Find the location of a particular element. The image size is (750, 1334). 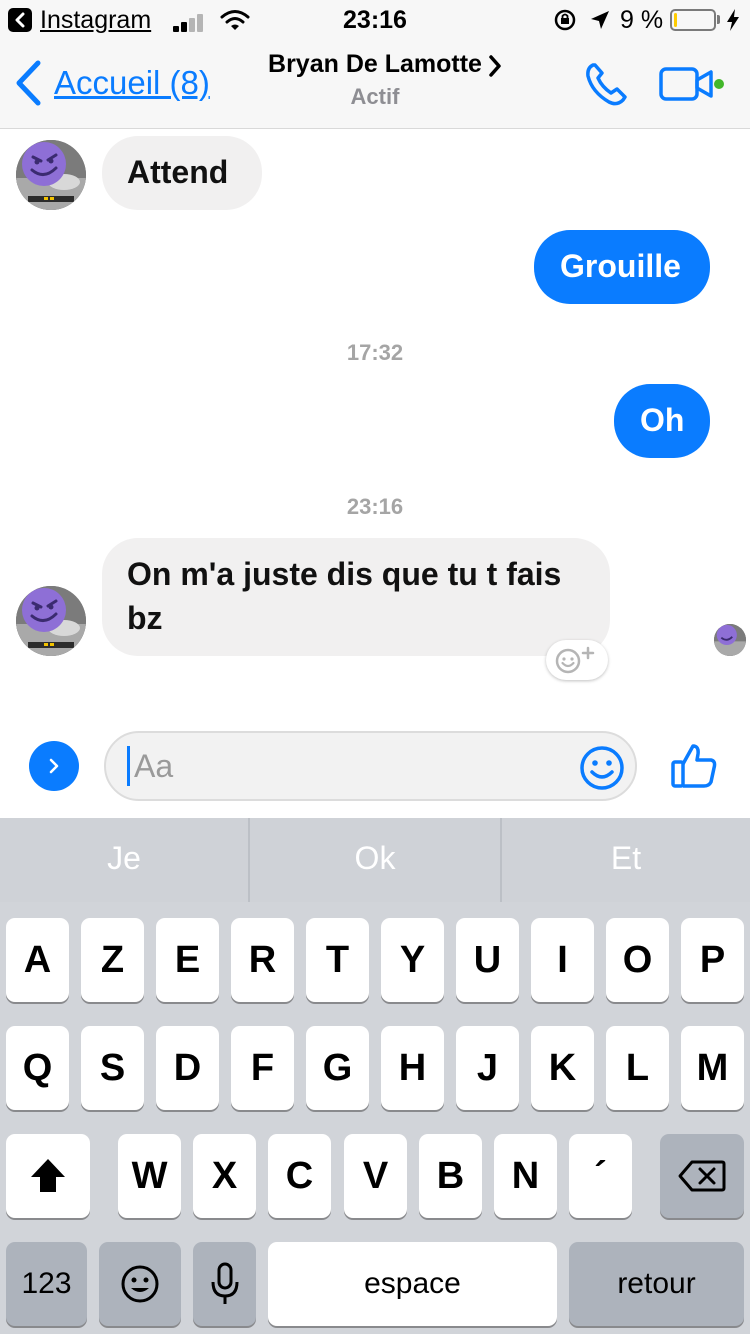

backspace-icon is located at coordinates (702, 1176).